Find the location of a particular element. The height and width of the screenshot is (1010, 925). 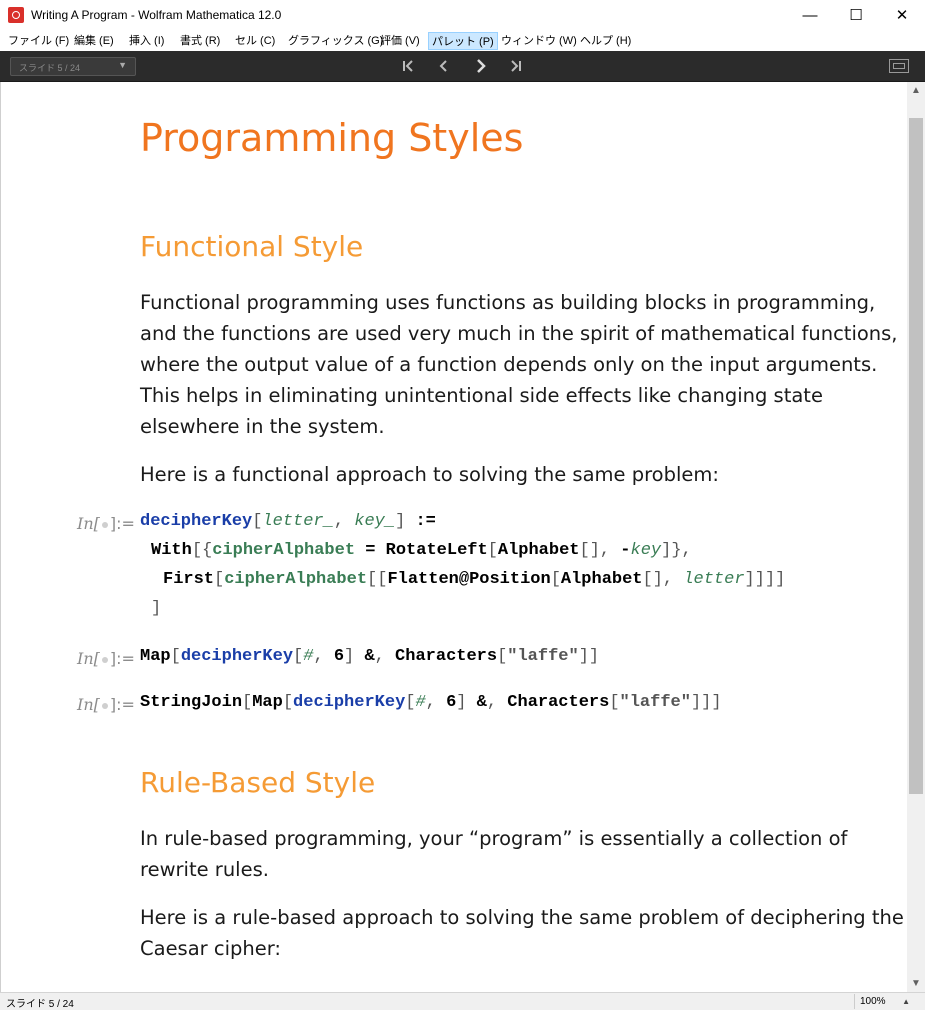

chevron-right-icon is located at coordinates (481, 66).